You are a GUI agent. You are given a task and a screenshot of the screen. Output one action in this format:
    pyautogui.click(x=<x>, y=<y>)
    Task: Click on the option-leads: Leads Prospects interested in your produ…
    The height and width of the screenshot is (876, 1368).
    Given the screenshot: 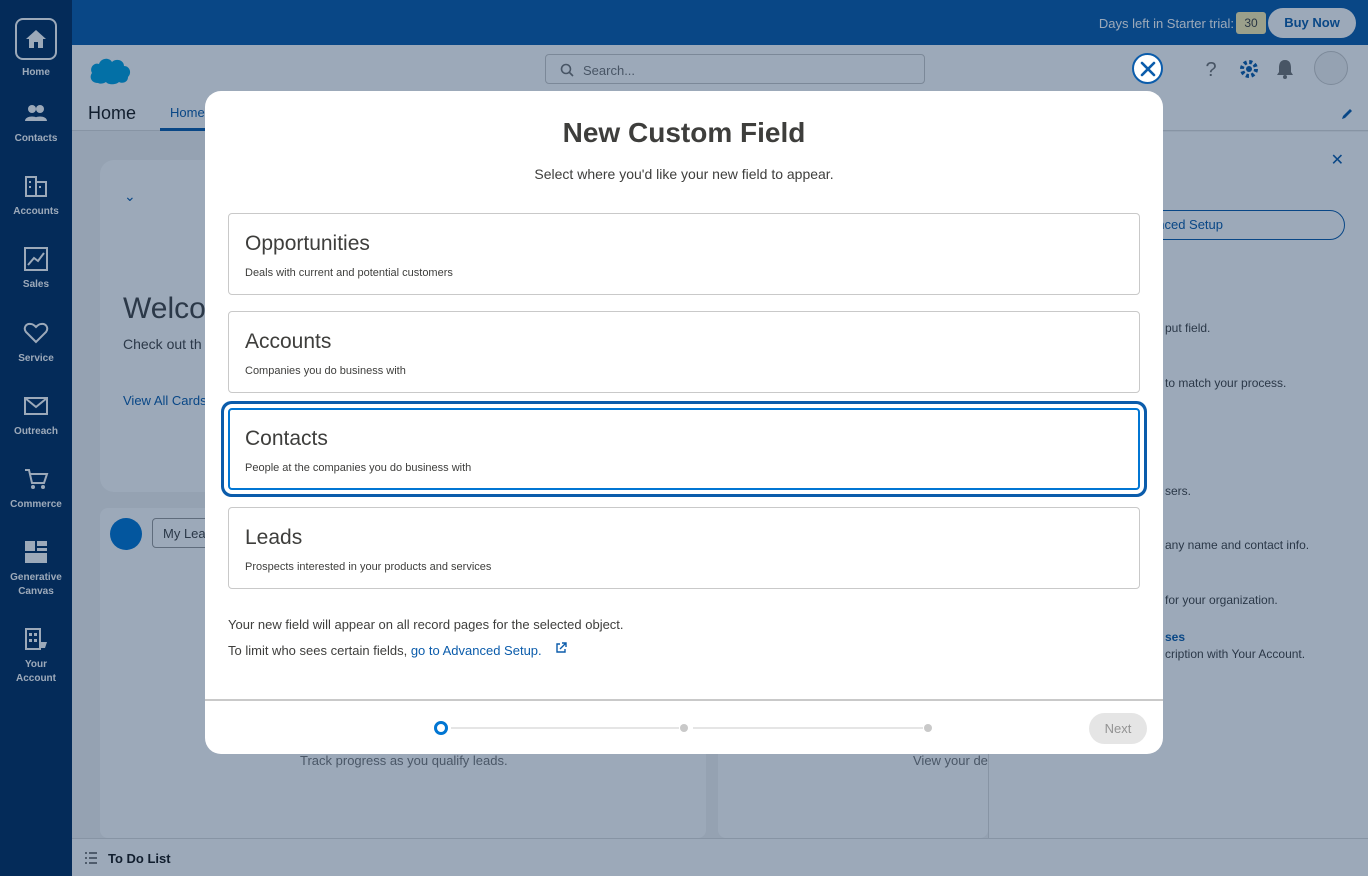 What is the action you would take?
    pyautogui.click(x=684, y=548)
    